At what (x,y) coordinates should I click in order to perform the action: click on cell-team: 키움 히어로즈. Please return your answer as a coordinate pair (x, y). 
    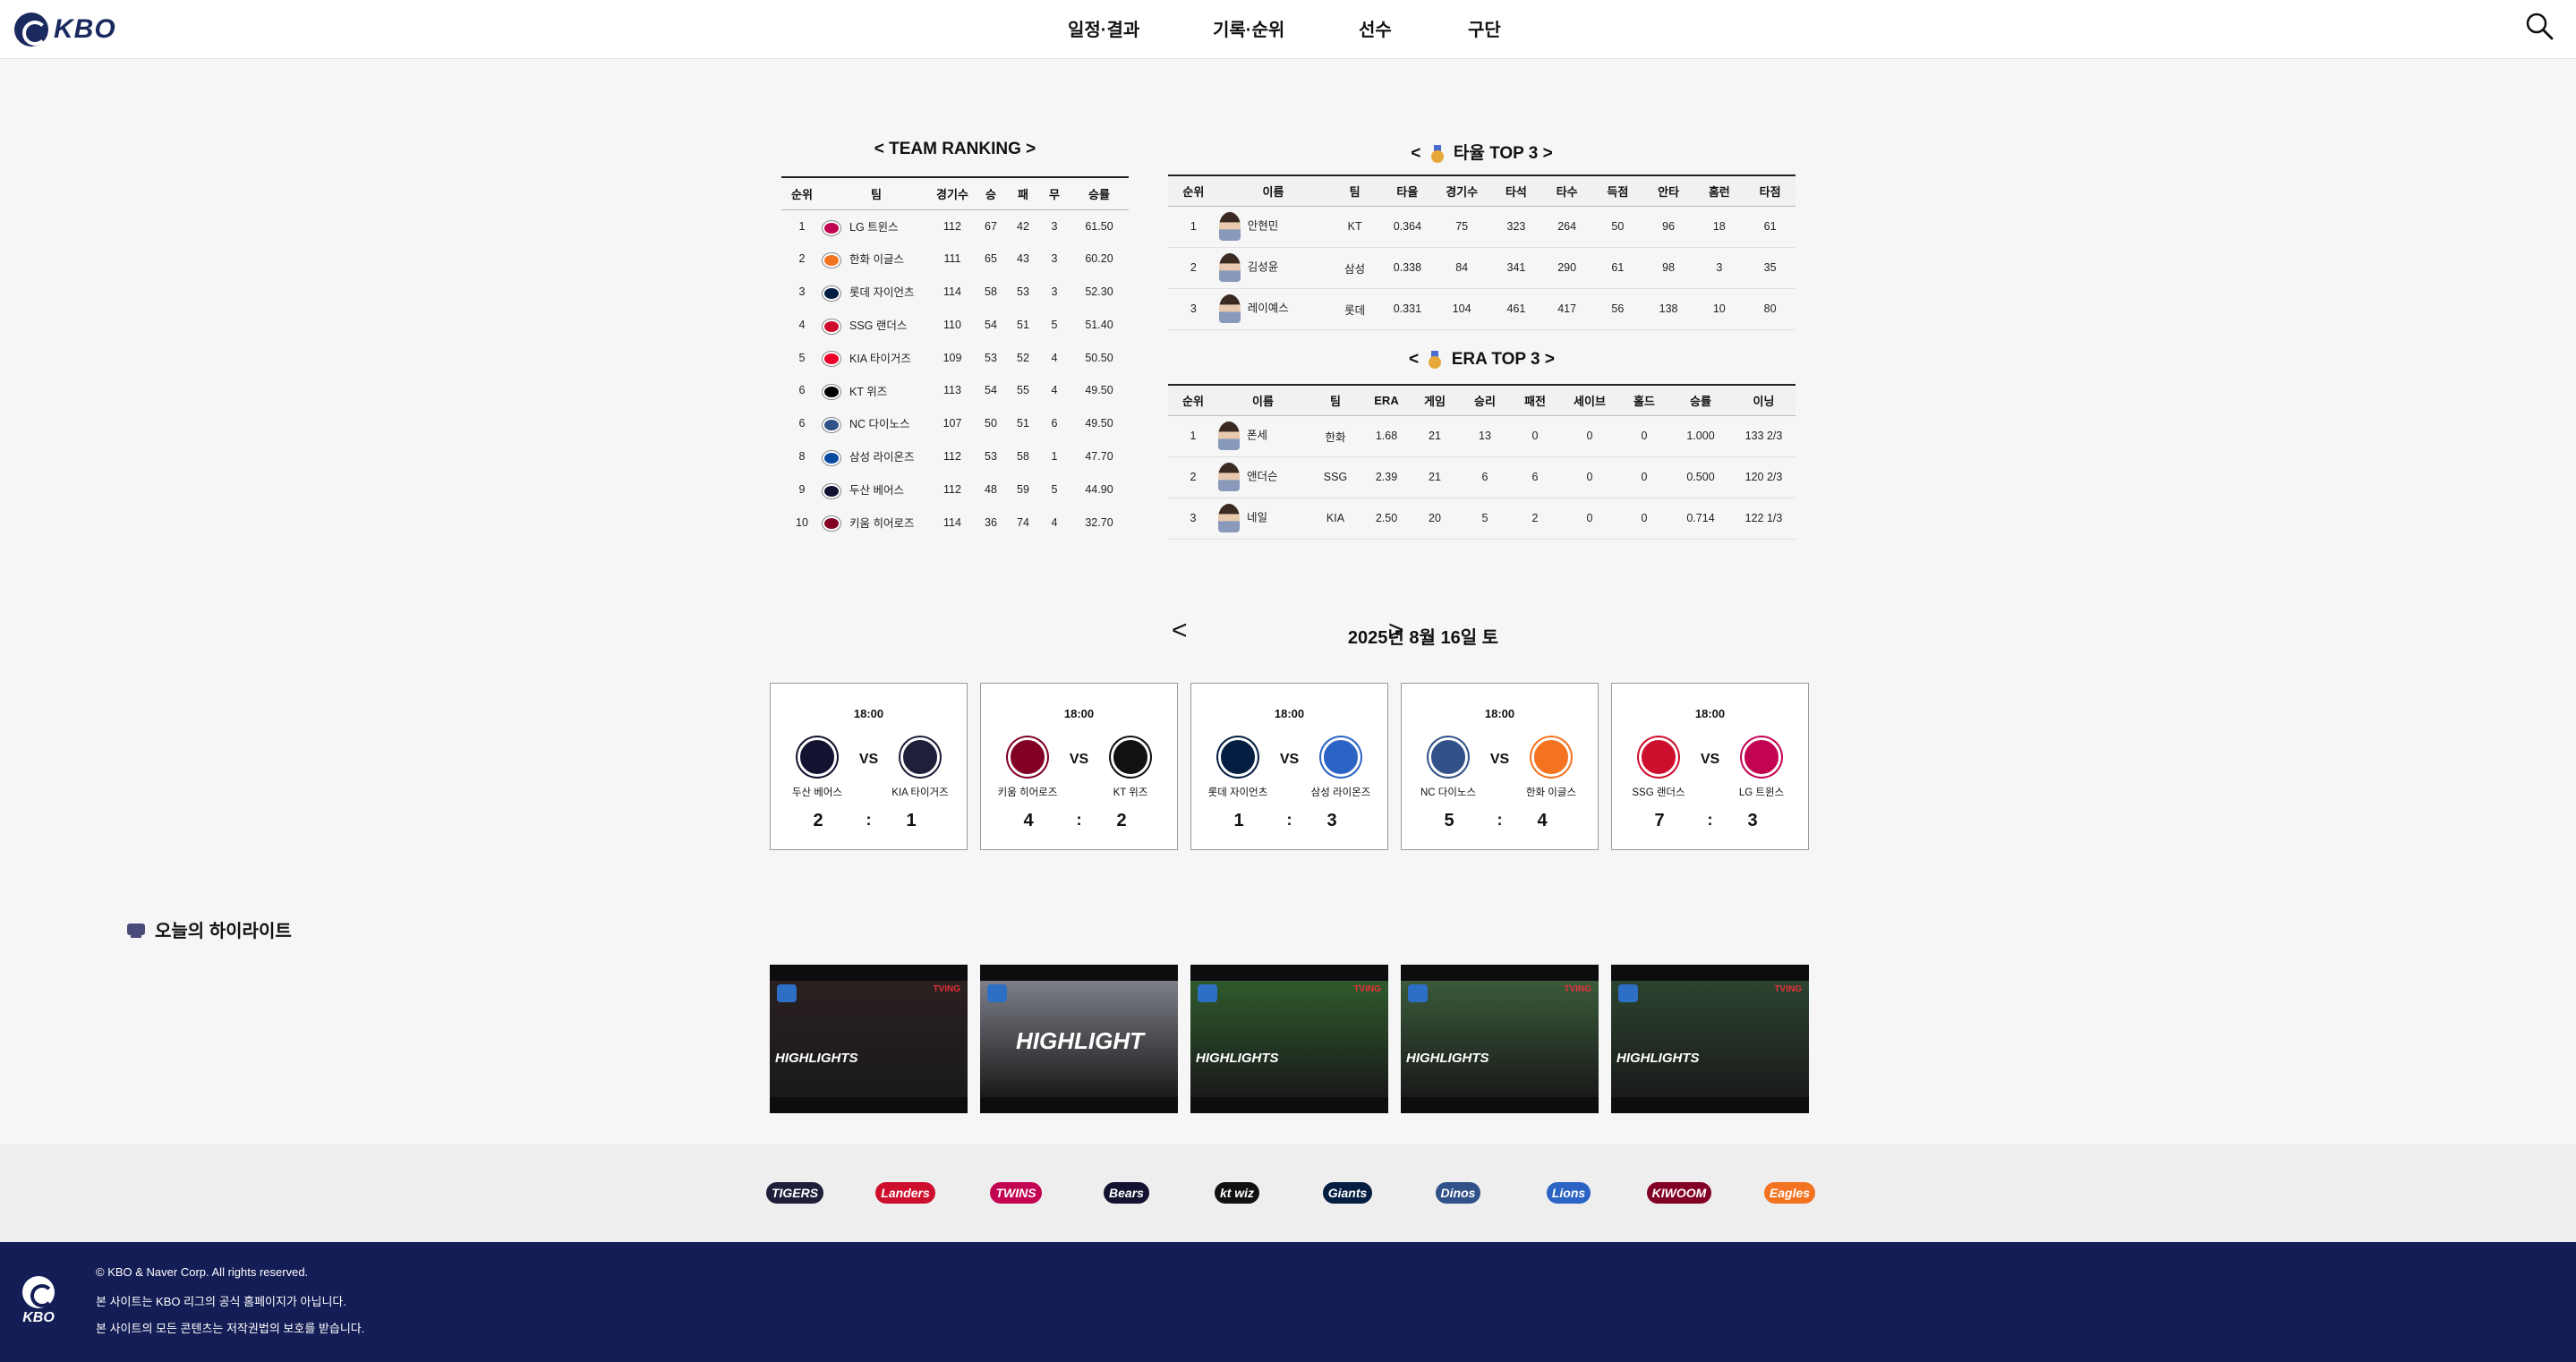
    Looking at the image, I should click on (876, 522).